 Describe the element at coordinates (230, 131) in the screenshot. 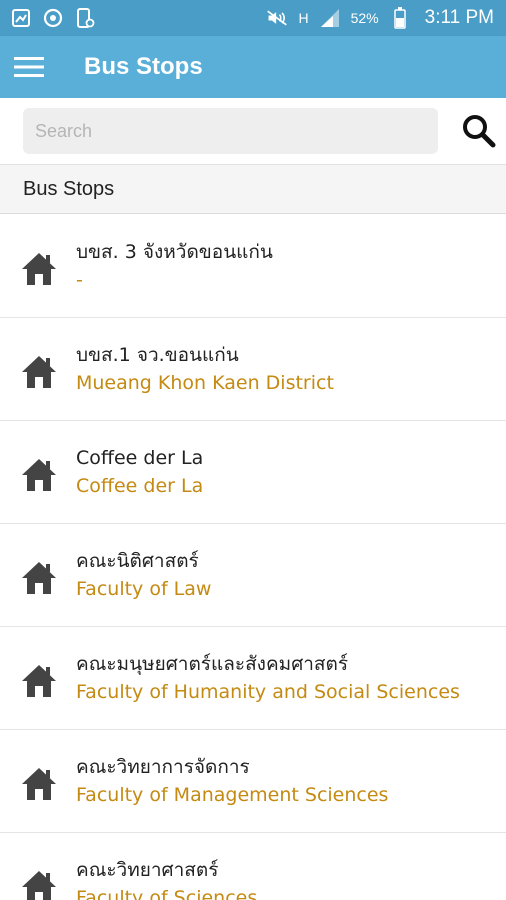

I see `search-input` at that location.